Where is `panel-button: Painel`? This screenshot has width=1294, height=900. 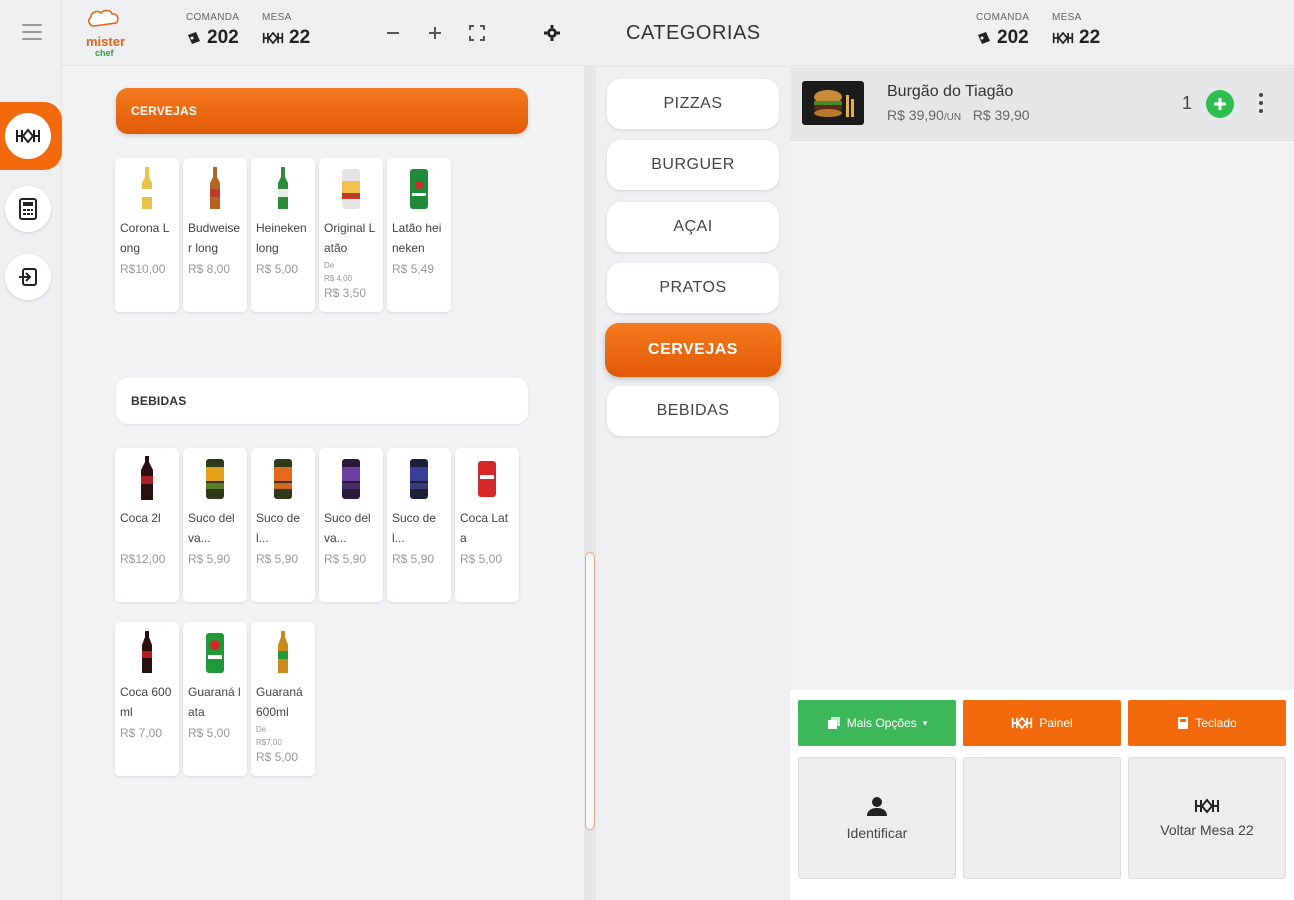
panel-button: Painel is located at coordinates (1042, 723).